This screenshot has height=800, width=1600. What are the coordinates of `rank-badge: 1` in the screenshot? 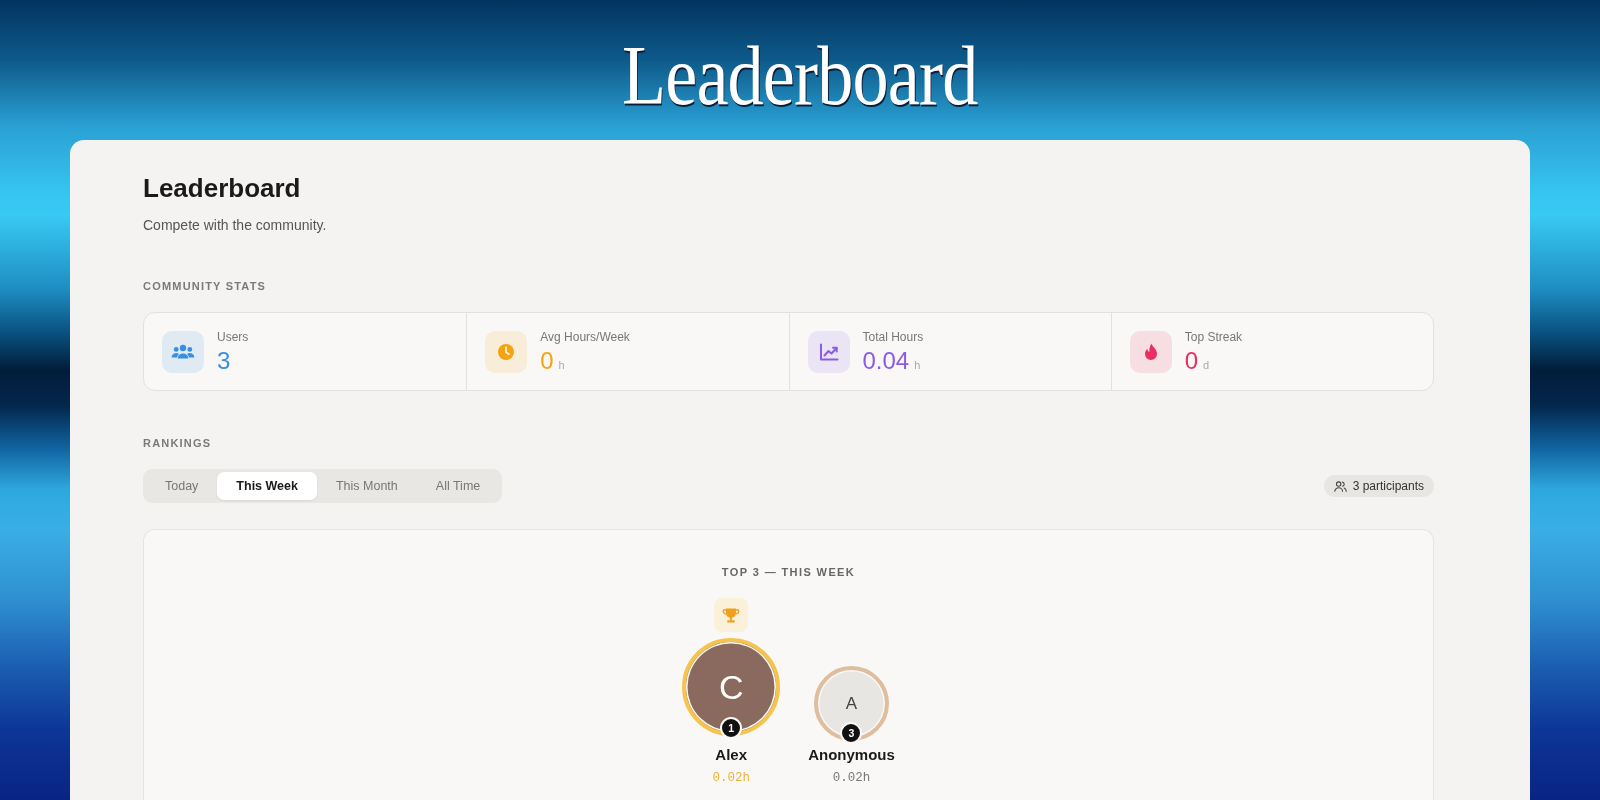 It's located at (731, 728).